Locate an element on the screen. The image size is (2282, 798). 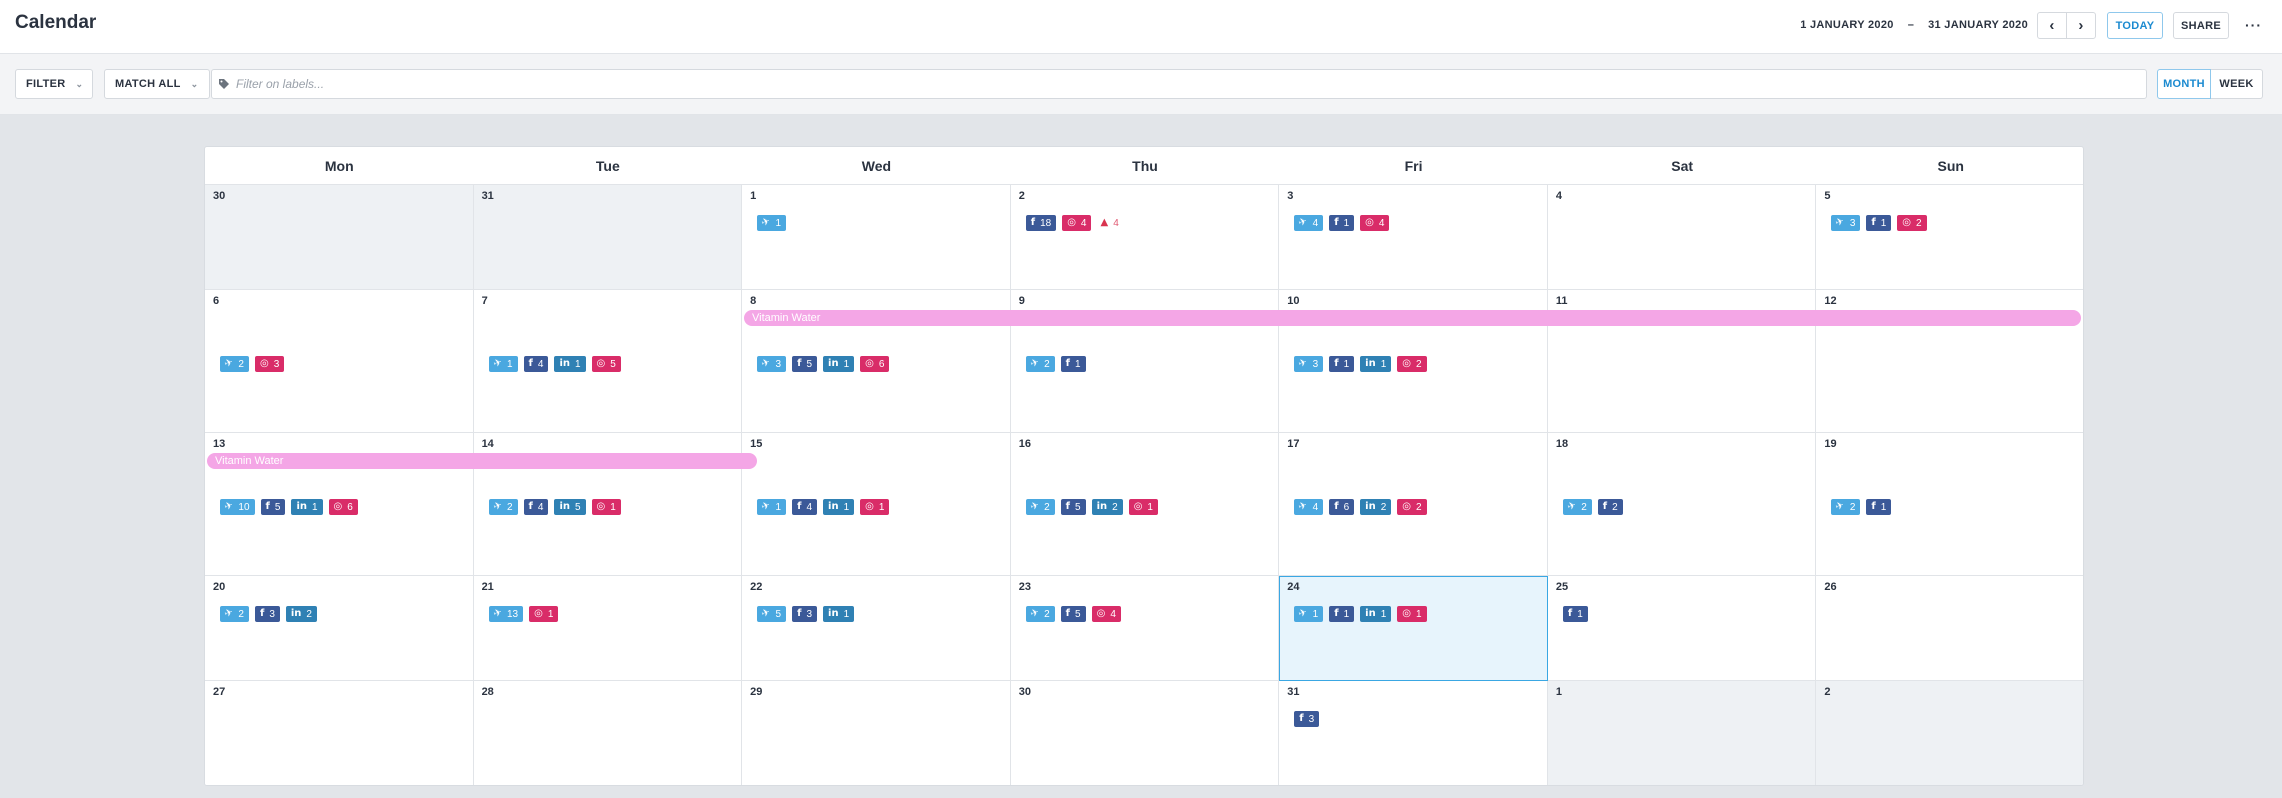
filter-dropdown: FILTER ⌄ is located at coordinates (54, 84).